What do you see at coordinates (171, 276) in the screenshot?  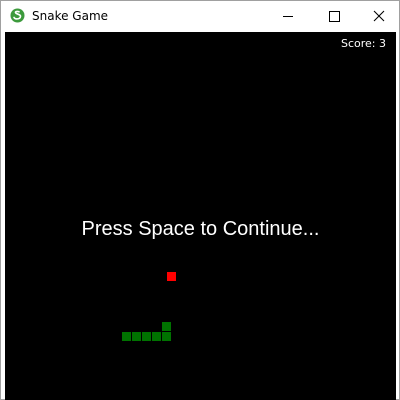 I see `food-pellet` at bounding box center [171, 276].